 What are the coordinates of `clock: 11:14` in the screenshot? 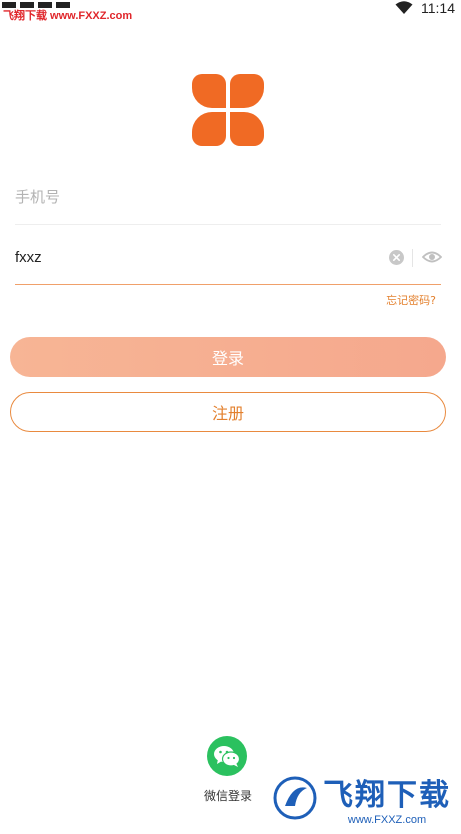 It's located at (438, 8).